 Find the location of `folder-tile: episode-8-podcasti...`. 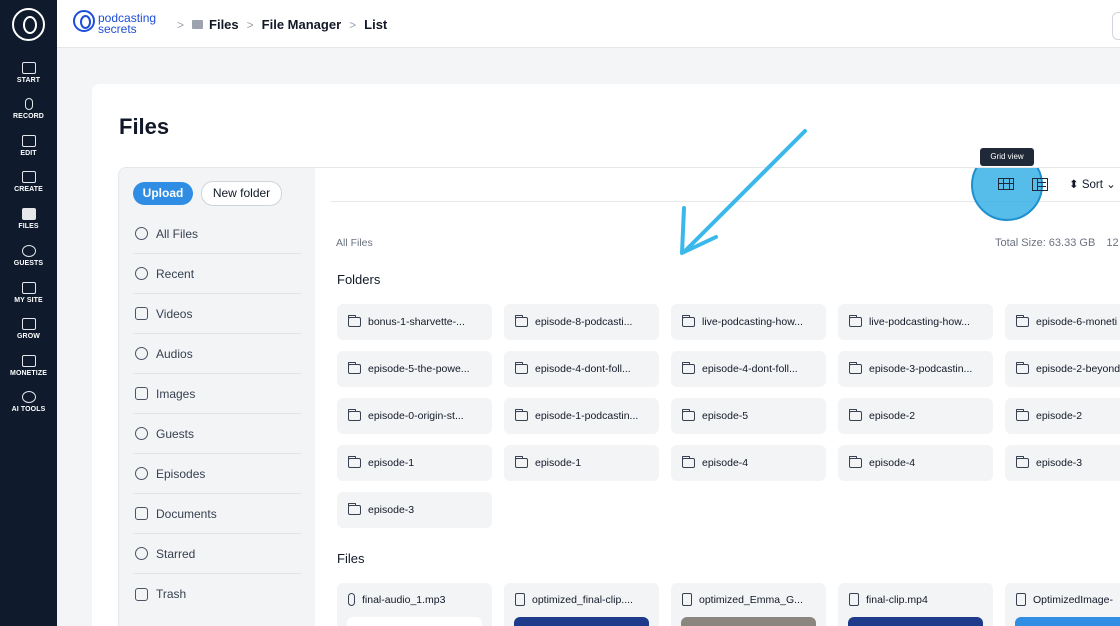

folder-tile: episode-8-podcasti... is located at coordinates (581, 322).